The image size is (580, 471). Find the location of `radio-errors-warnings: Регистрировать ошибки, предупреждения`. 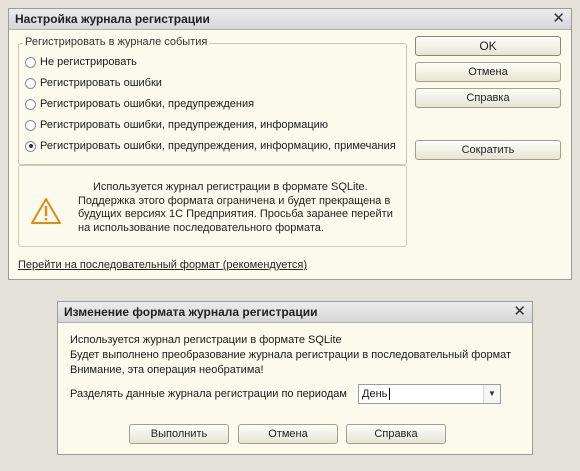

radio-errors-warnings: Регистрировать ошибки, предупреждения is located at coordinates (139, 104).